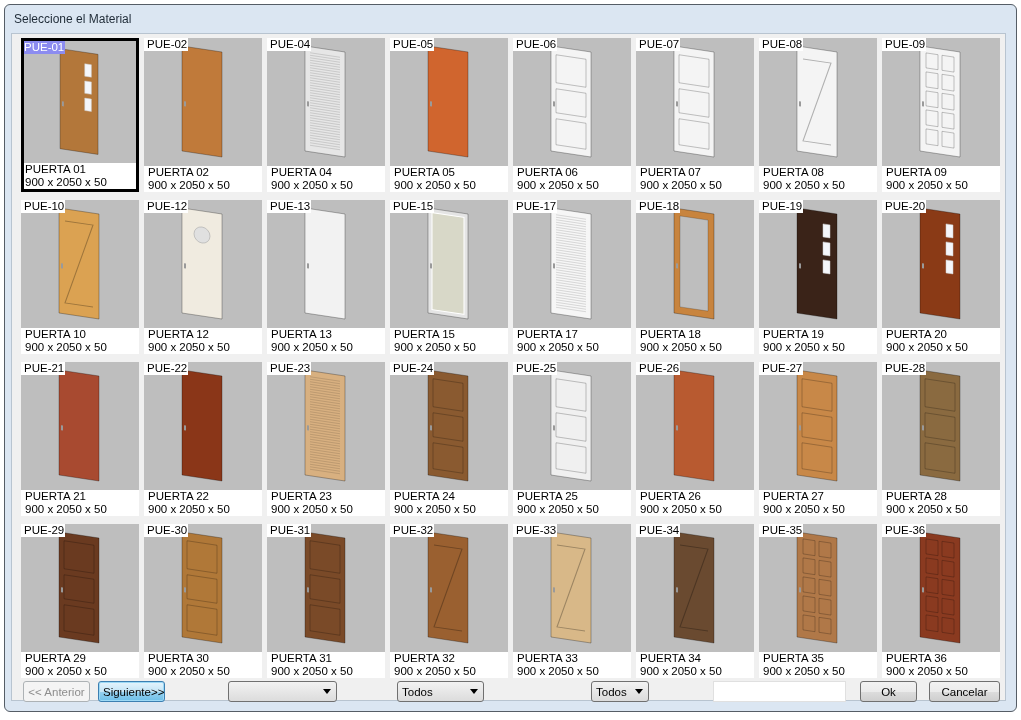 This screenshot has width=1021, height=720. I want to click on door-code: PUE-02, so click(166, 44).